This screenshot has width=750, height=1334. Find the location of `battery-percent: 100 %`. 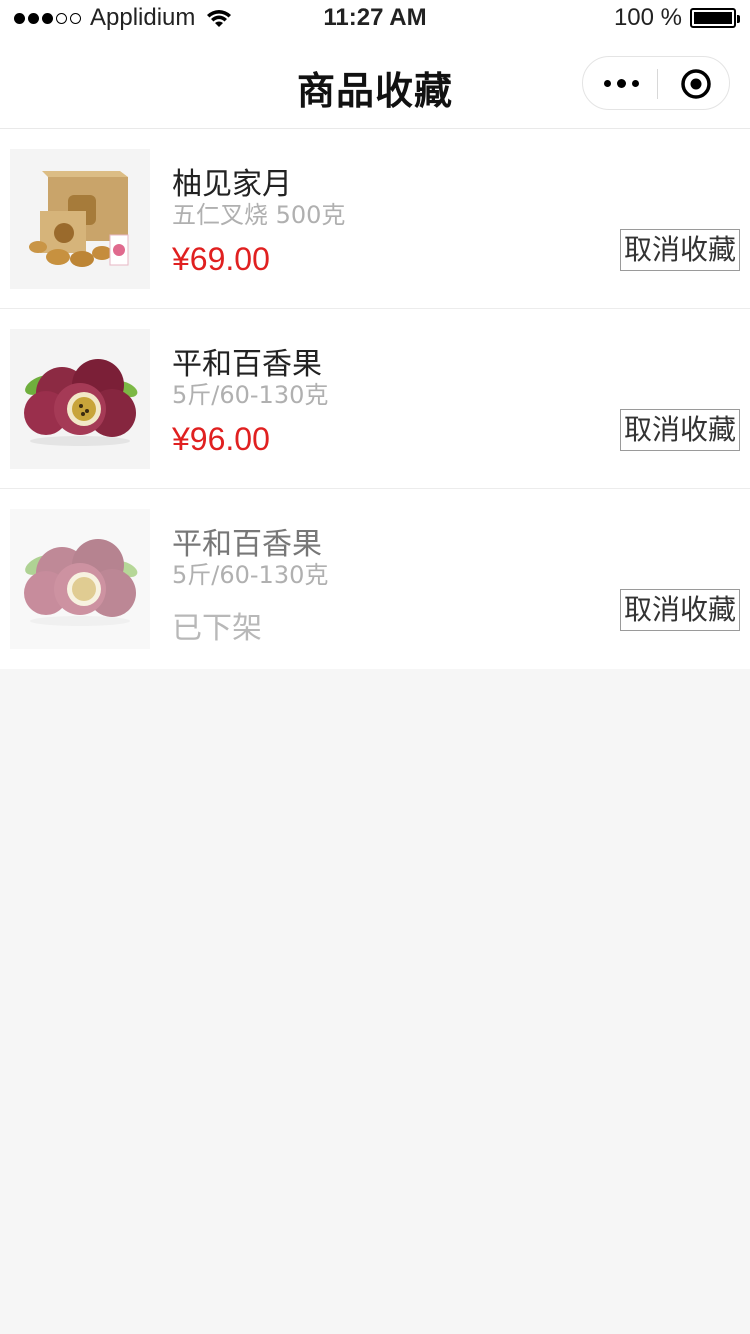

battery-percent: 100 % is located at coordinates (647, 17).